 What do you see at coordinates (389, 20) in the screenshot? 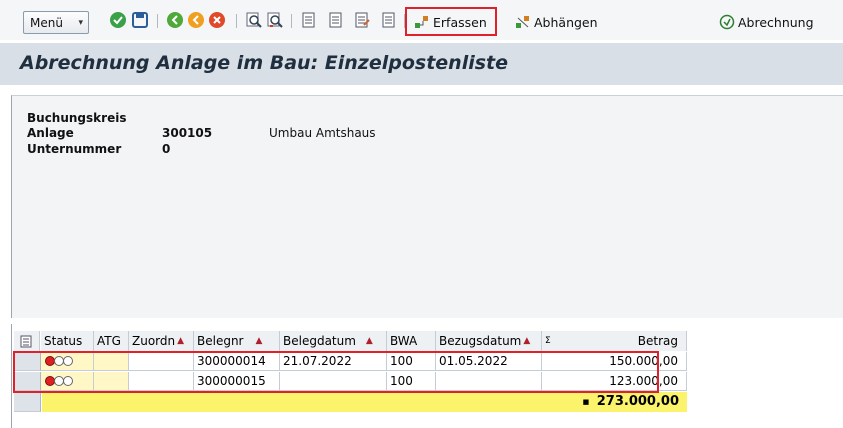
I see `last-page-icon` at bounding box center [389, 20].